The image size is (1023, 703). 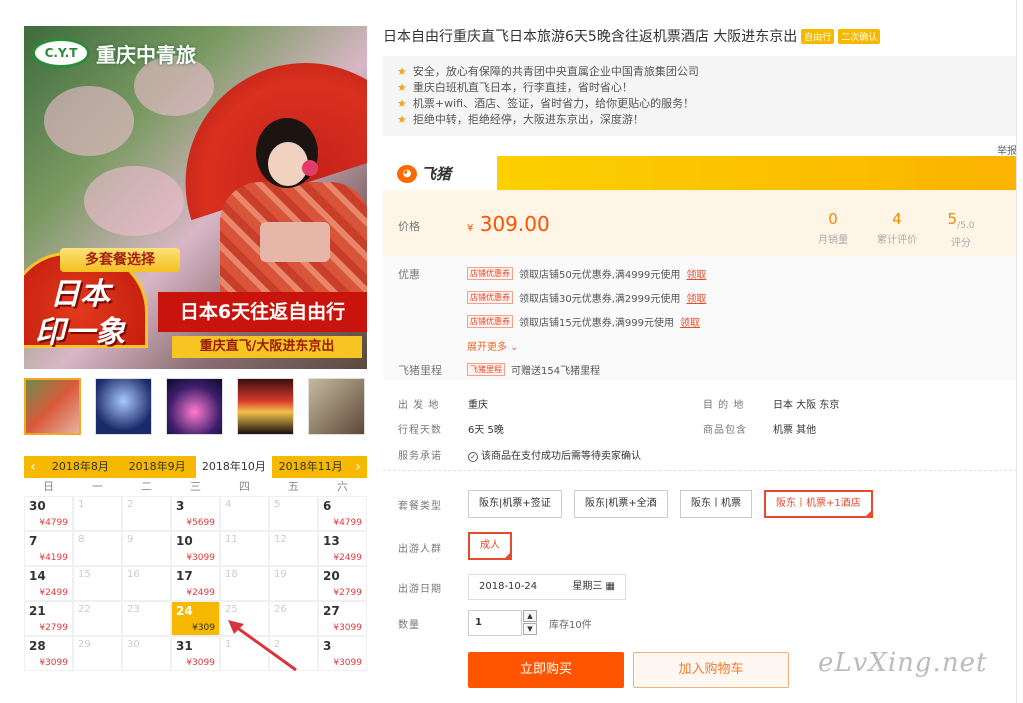 I want to click on prev-month-arrow-icon: ‹, so click(x=33, y=467).